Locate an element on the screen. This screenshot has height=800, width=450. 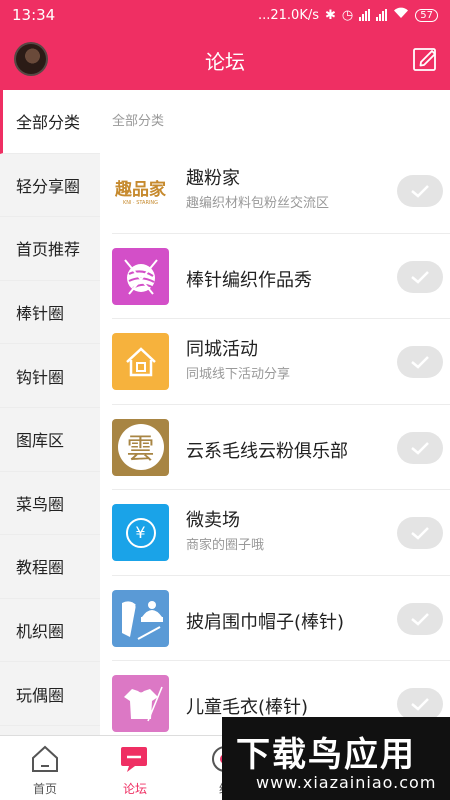
forum-item-shawl-scarf-hat: 披肩围巾帽子(棒针) is located at coordinates (281, 618).